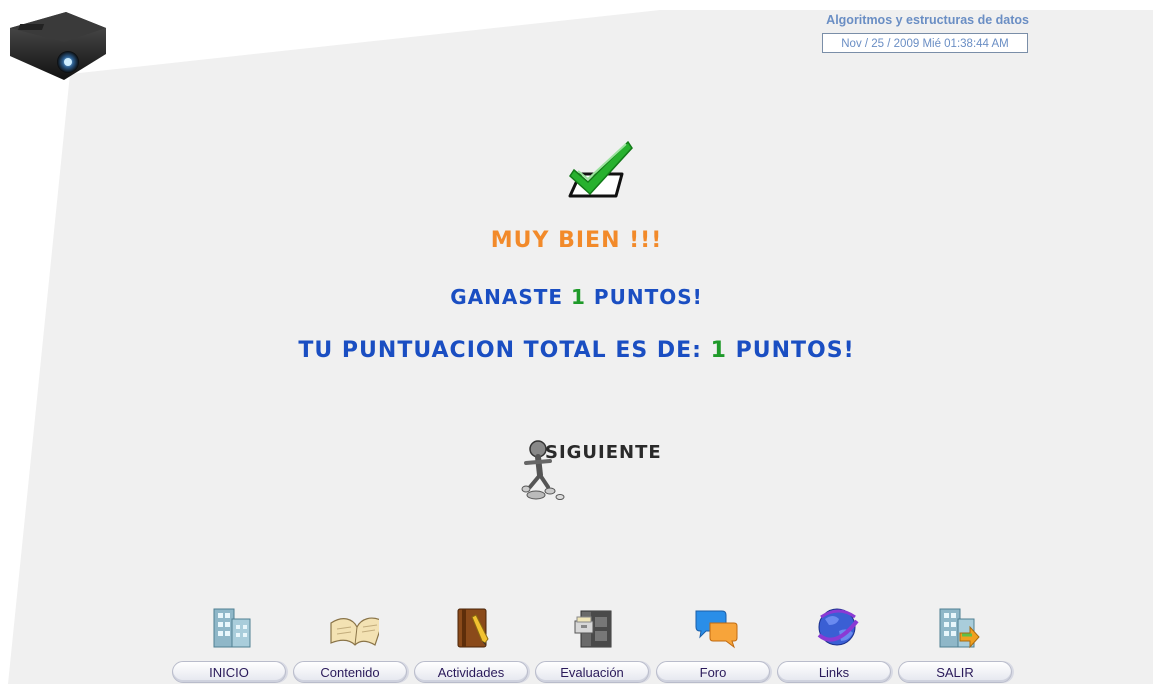 This screenshot has height=684, width=1153. I want to click on notebook-pencil-icon, so click(473, 628).